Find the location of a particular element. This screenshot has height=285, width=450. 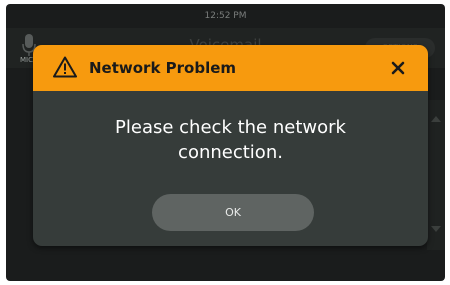

dialog-title: Network Problem is located at coordinates (163, 68).